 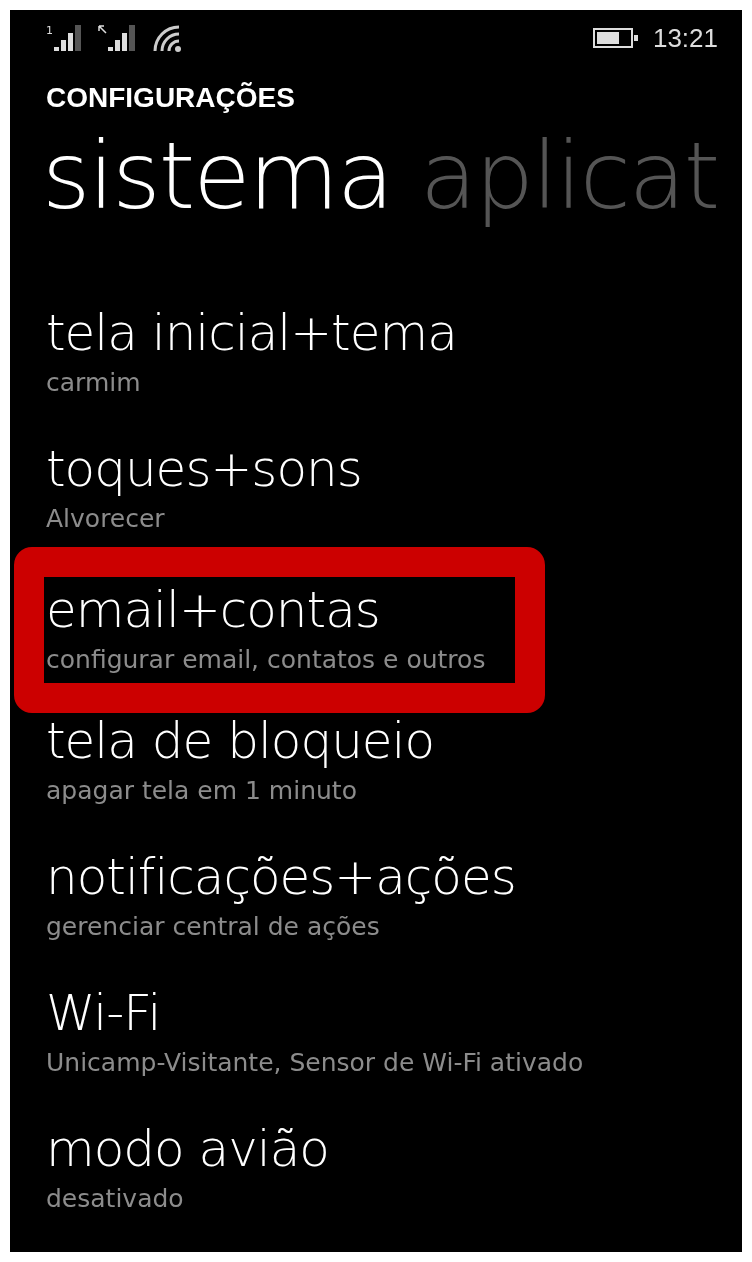 I want to click on pivot-tab: sistema, so click(x=217, y=177).